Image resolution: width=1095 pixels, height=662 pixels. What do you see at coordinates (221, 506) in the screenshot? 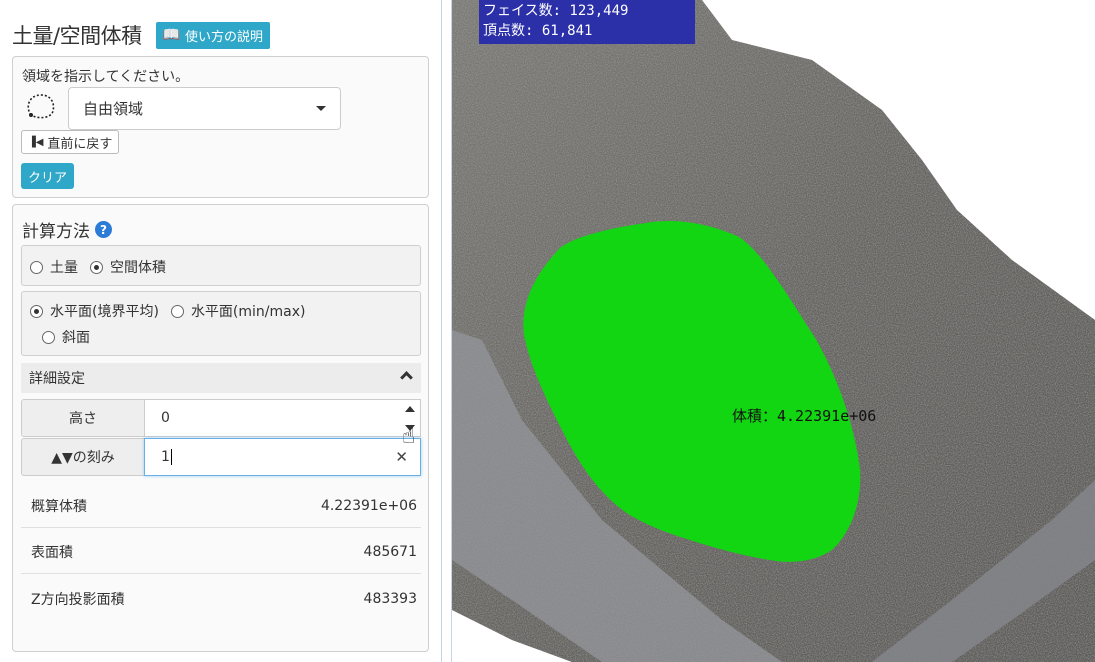
I see `result-row-volume: 概算体積 4.22391e+06` at bounding box center [221, 506].